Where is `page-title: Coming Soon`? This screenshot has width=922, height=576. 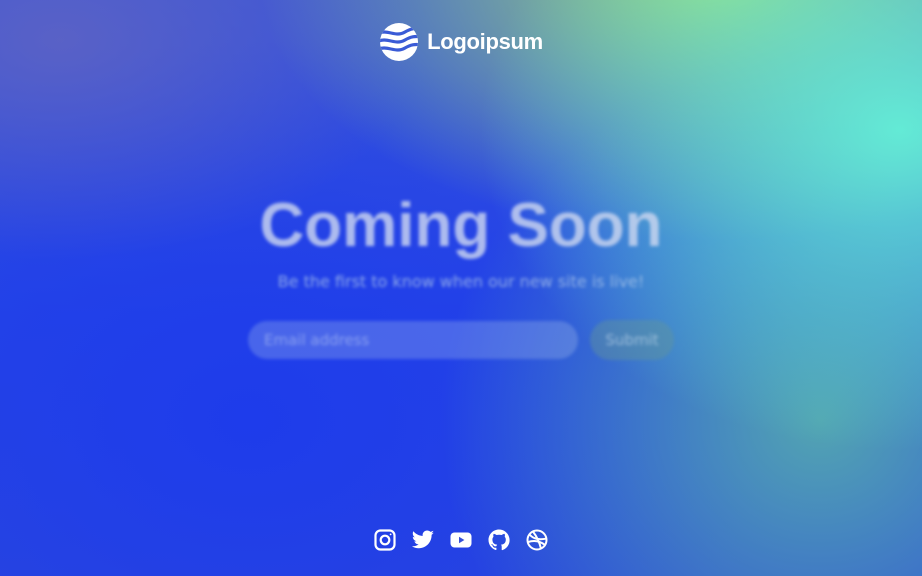 page-title: Coming Soon is located at coordinates (461, 225).